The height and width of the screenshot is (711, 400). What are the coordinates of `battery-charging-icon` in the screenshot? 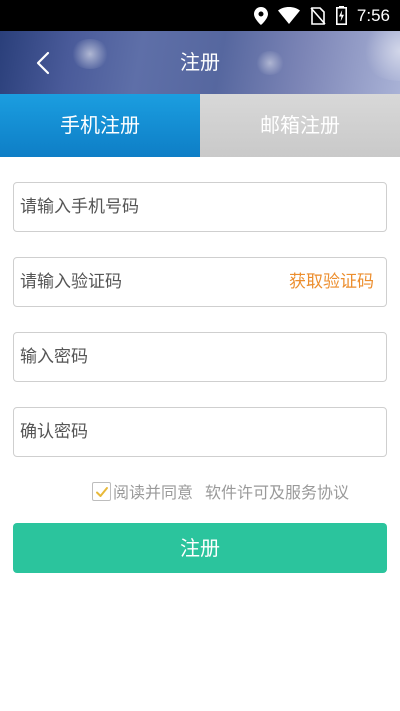 It's located at (341, 15).